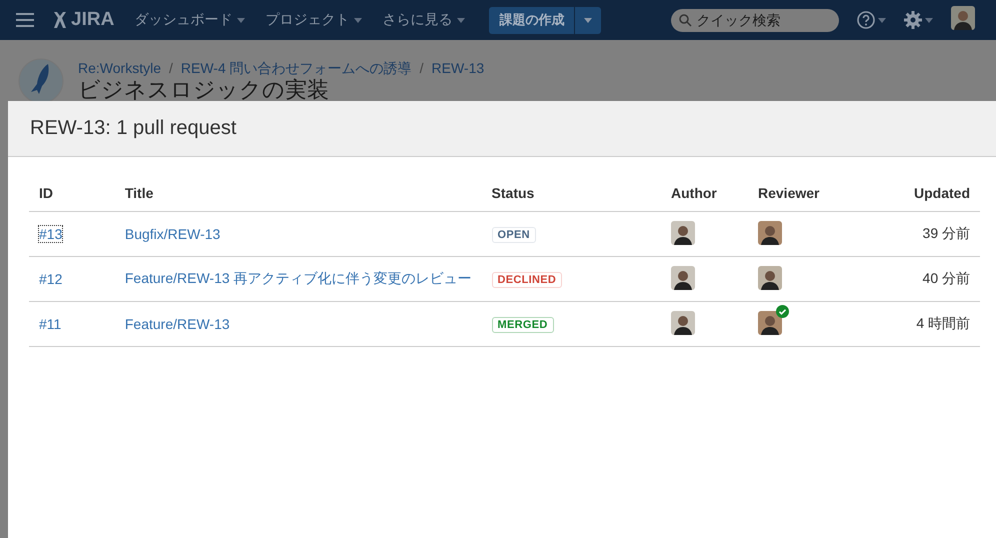 This screenshot has width=996, height=538. What do you see at coordinates (298, 278) in the screenshot?
I see `pull-request-title-link: Feature/REW-13 再アクティブ化に伴う変更のレビュー` at bounding box center [298, 278].